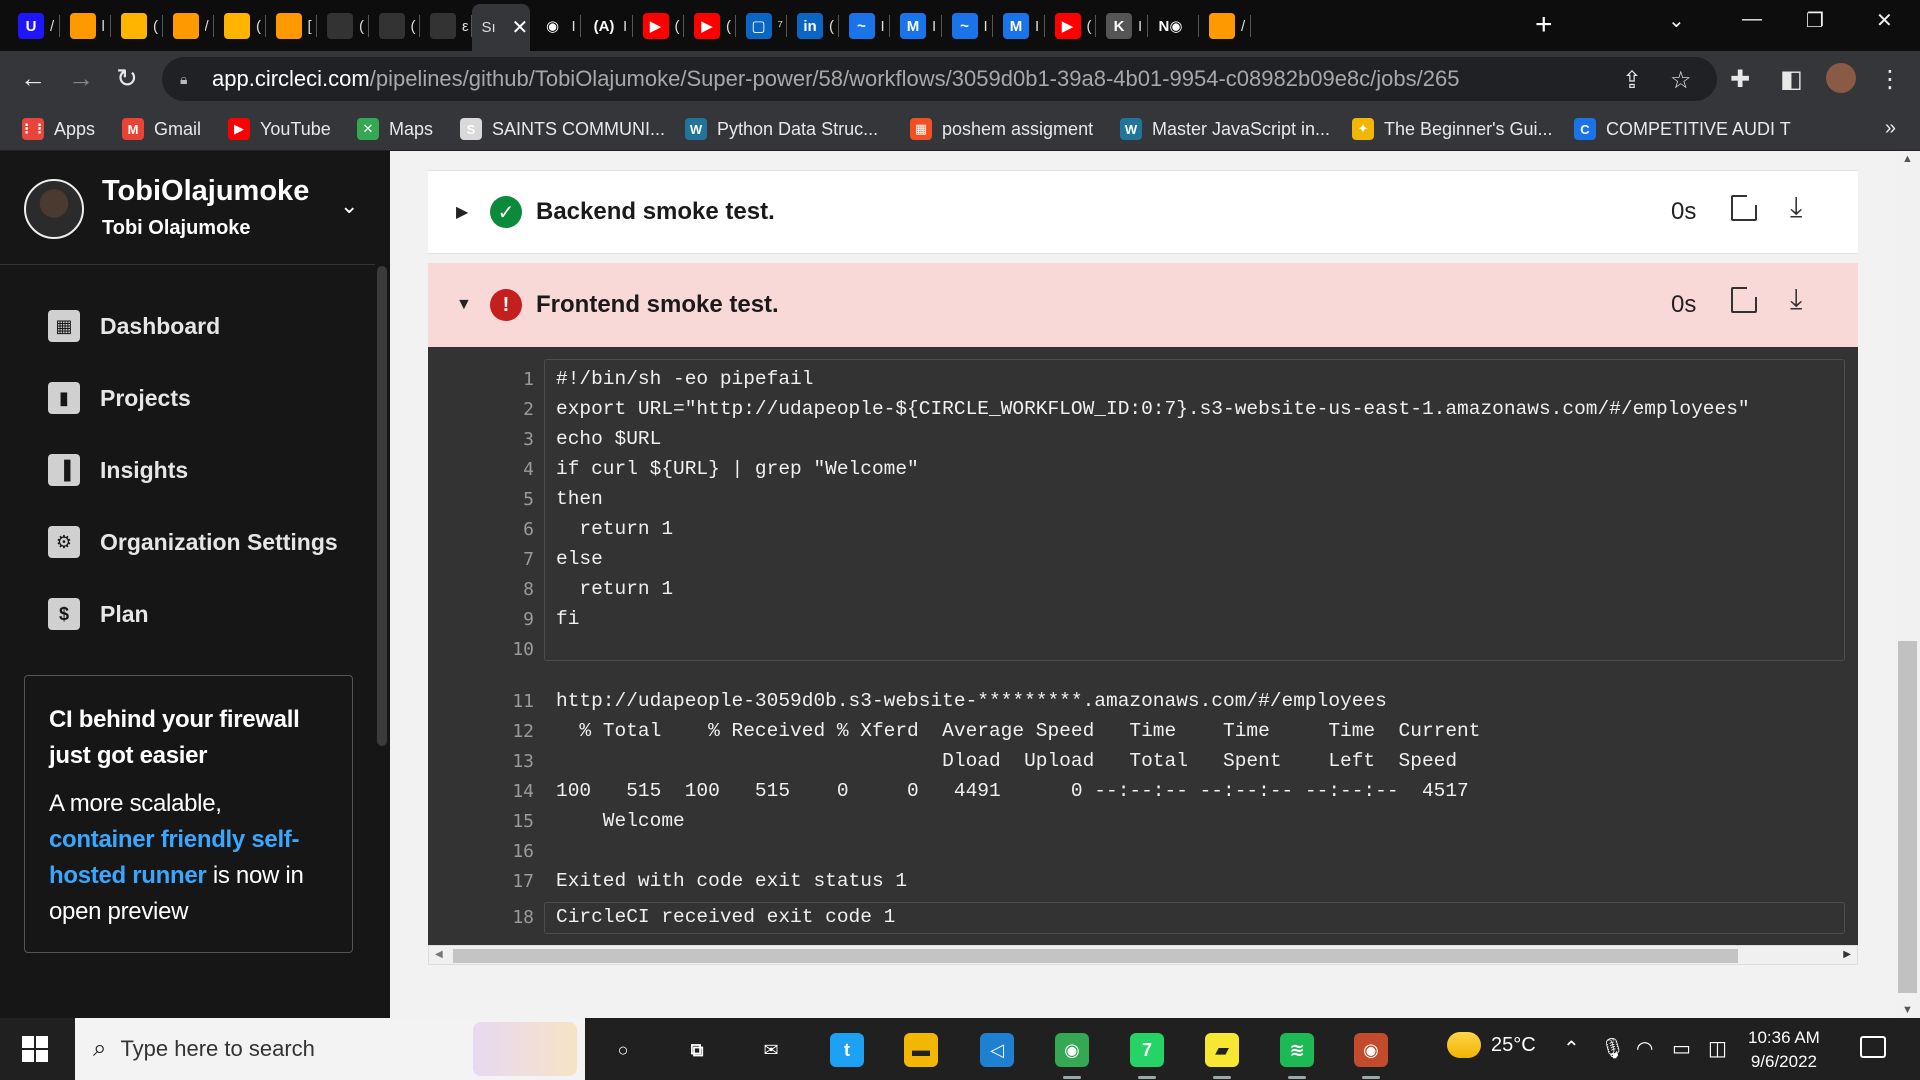  I want to click on horizontal-scrollbar: ◀ ▶, so click(1143, 955).